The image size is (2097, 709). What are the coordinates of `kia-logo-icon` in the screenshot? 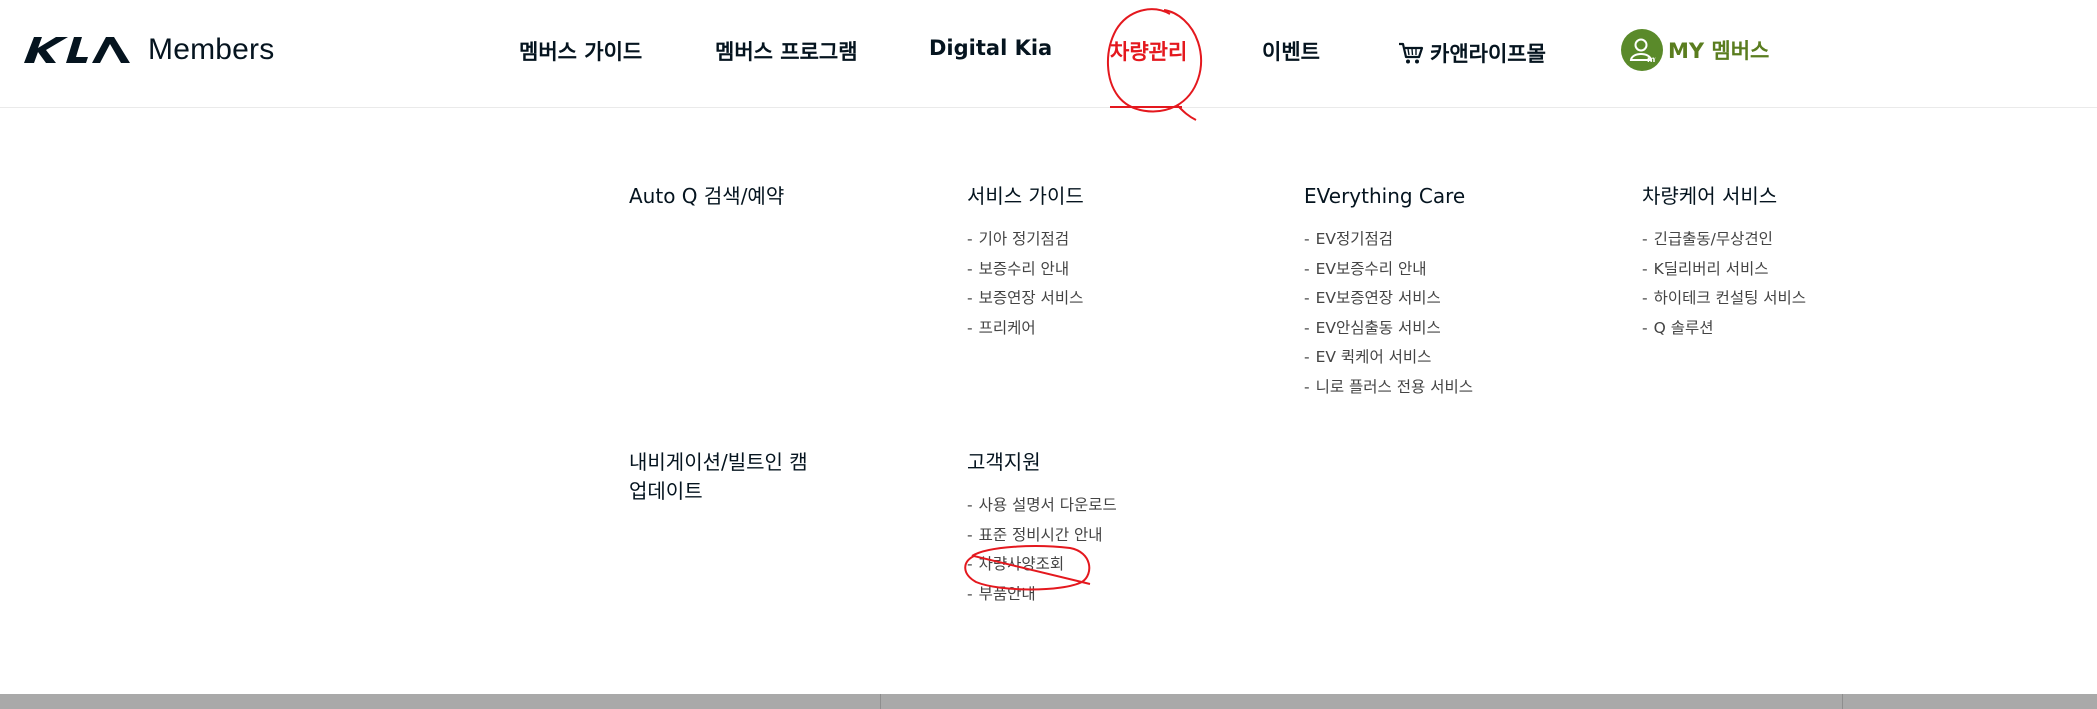 It's located at (77, 50).